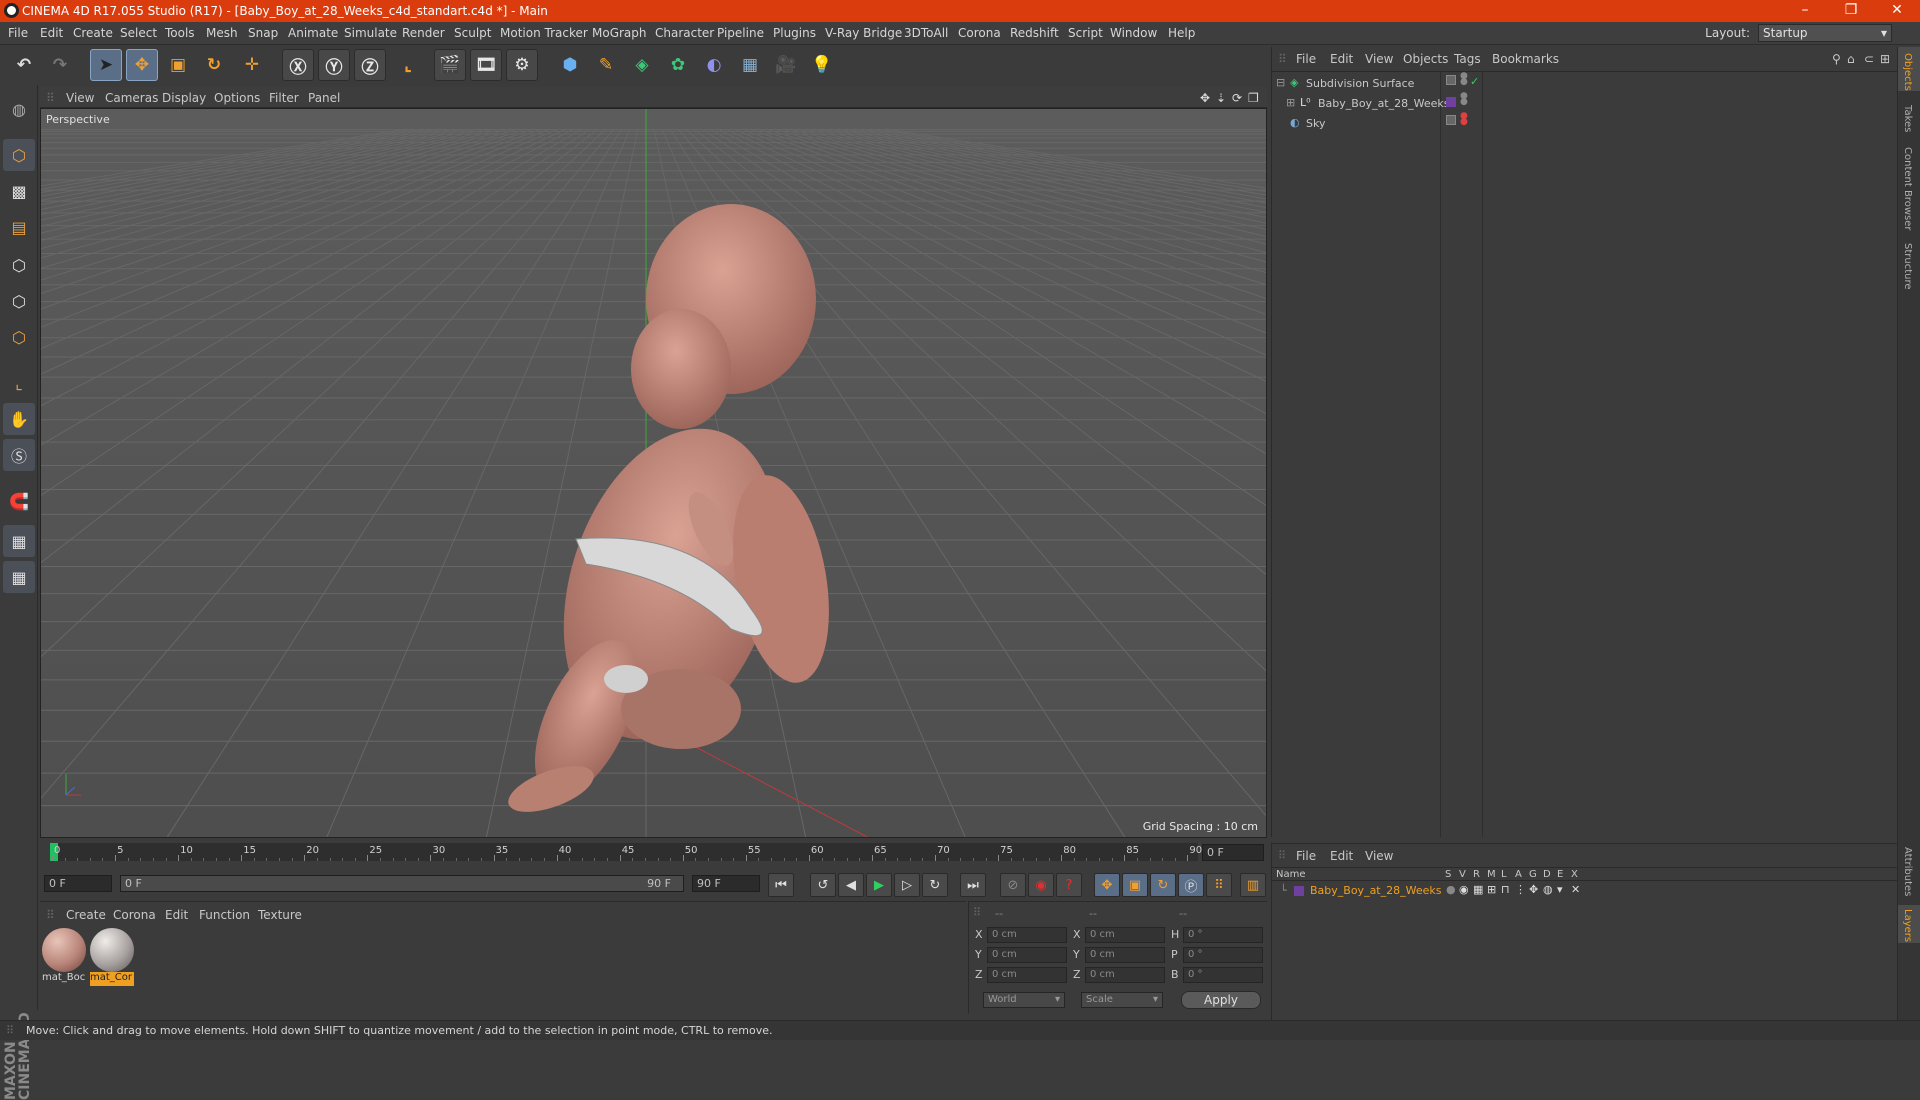 The image size is (1920, 1100). Describe the element at coordinates (19, 455) in the screenshot. I see `solo-mode-icon: Ⓢ` at that location.